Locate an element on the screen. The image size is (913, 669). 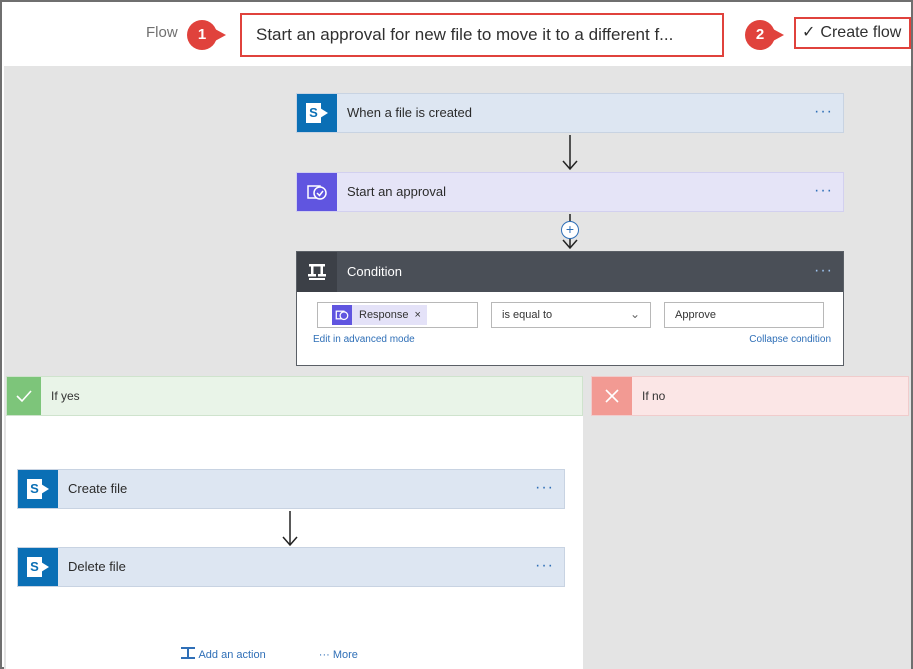
condition-value-field: Approve is located at coordinates (744, 315).